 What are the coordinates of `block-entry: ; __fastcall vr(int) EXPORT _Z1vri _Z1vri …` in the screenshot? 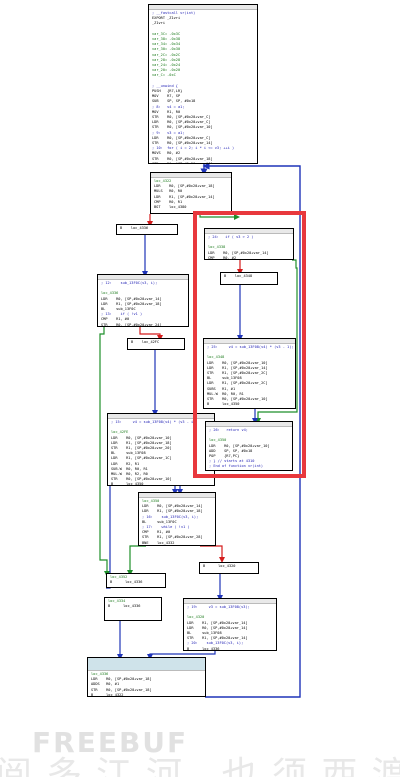 It's located at (203, 84).